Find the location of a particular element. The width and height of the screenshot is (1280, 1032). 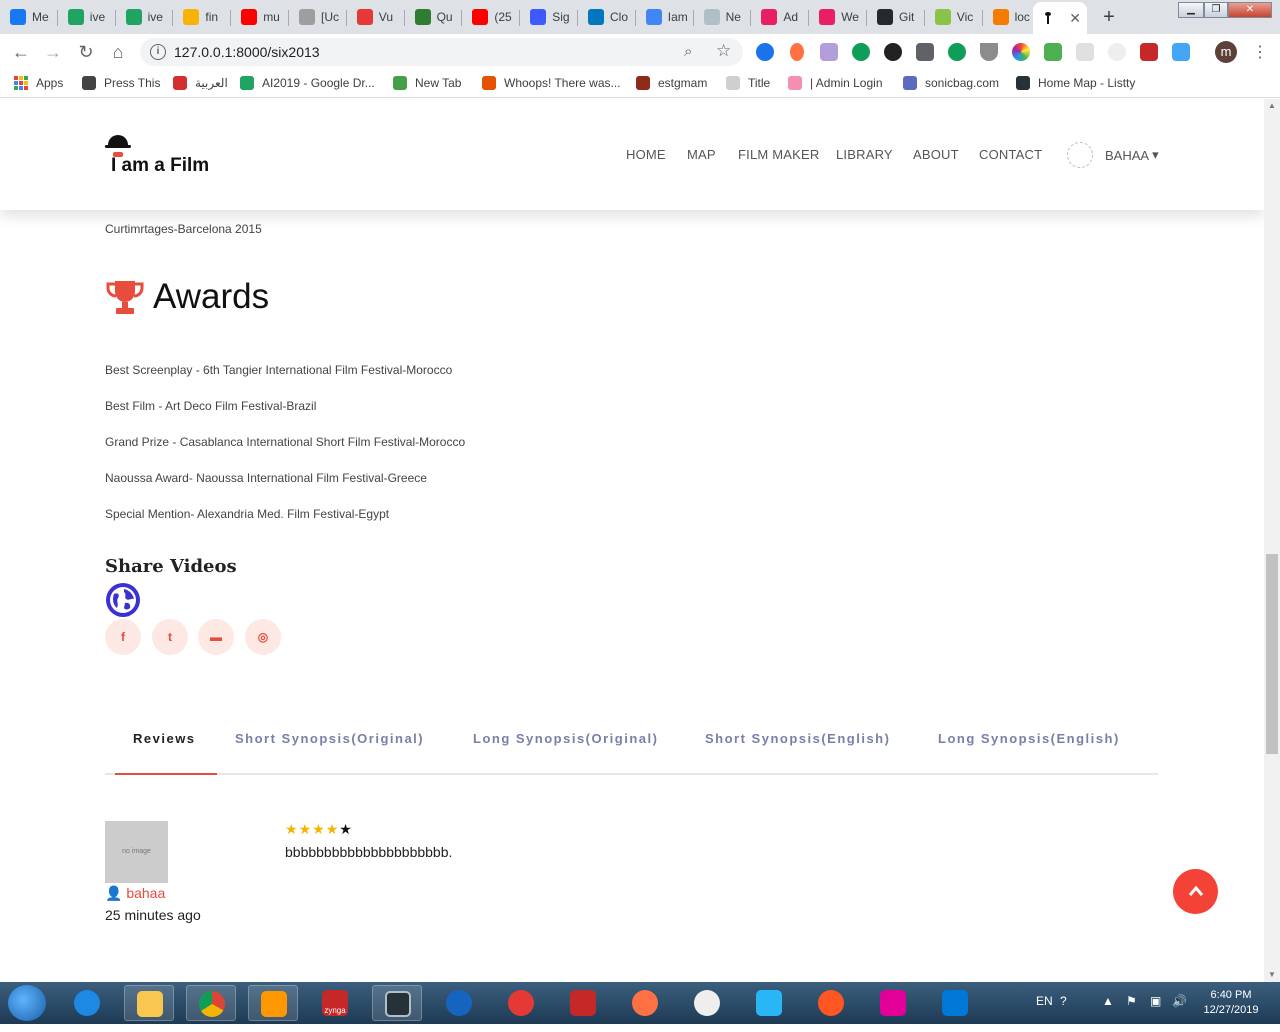

facebook-share-button: f is located at coordinates (123, 637).